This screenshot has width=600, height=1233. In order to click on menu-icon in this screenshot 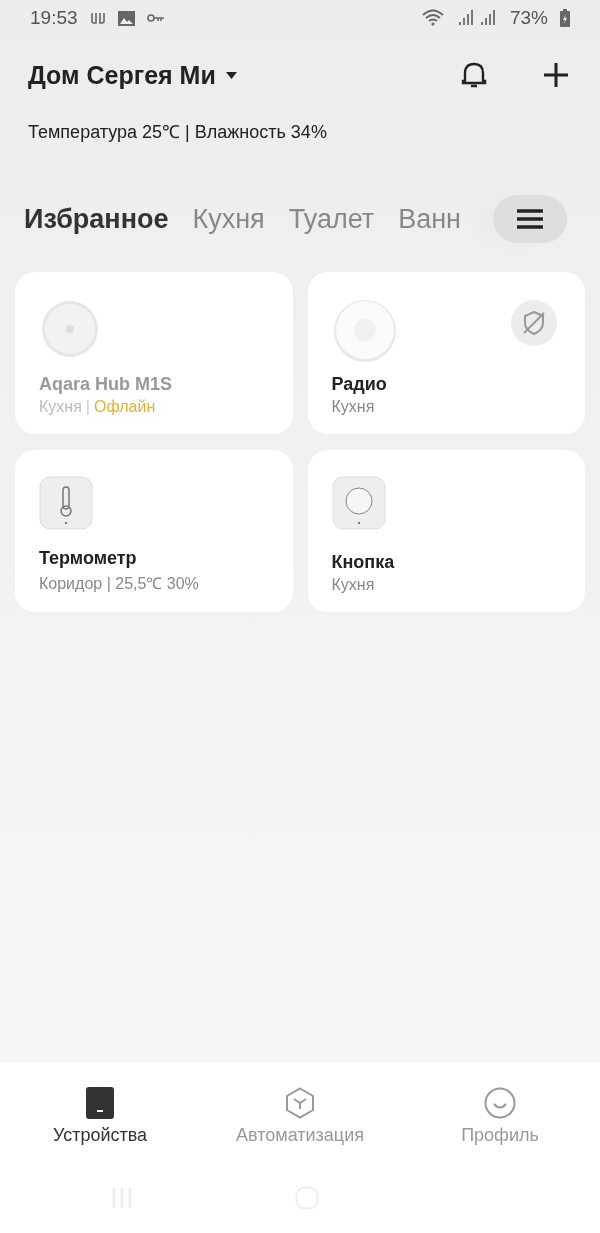, I will do `click(530, 219)`.